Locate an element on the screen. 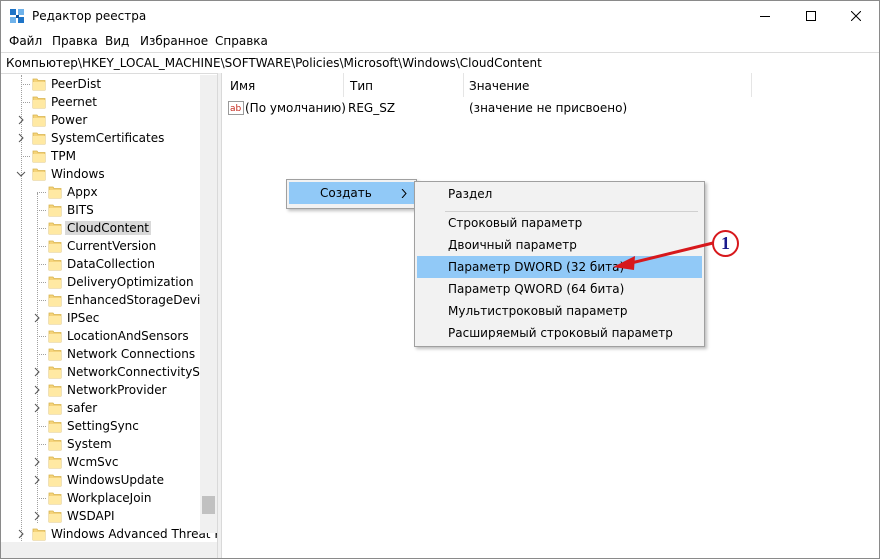 This screenshot has width=880, height=559. tree-item: CurrentVersion is located at coordinates (109, 247).